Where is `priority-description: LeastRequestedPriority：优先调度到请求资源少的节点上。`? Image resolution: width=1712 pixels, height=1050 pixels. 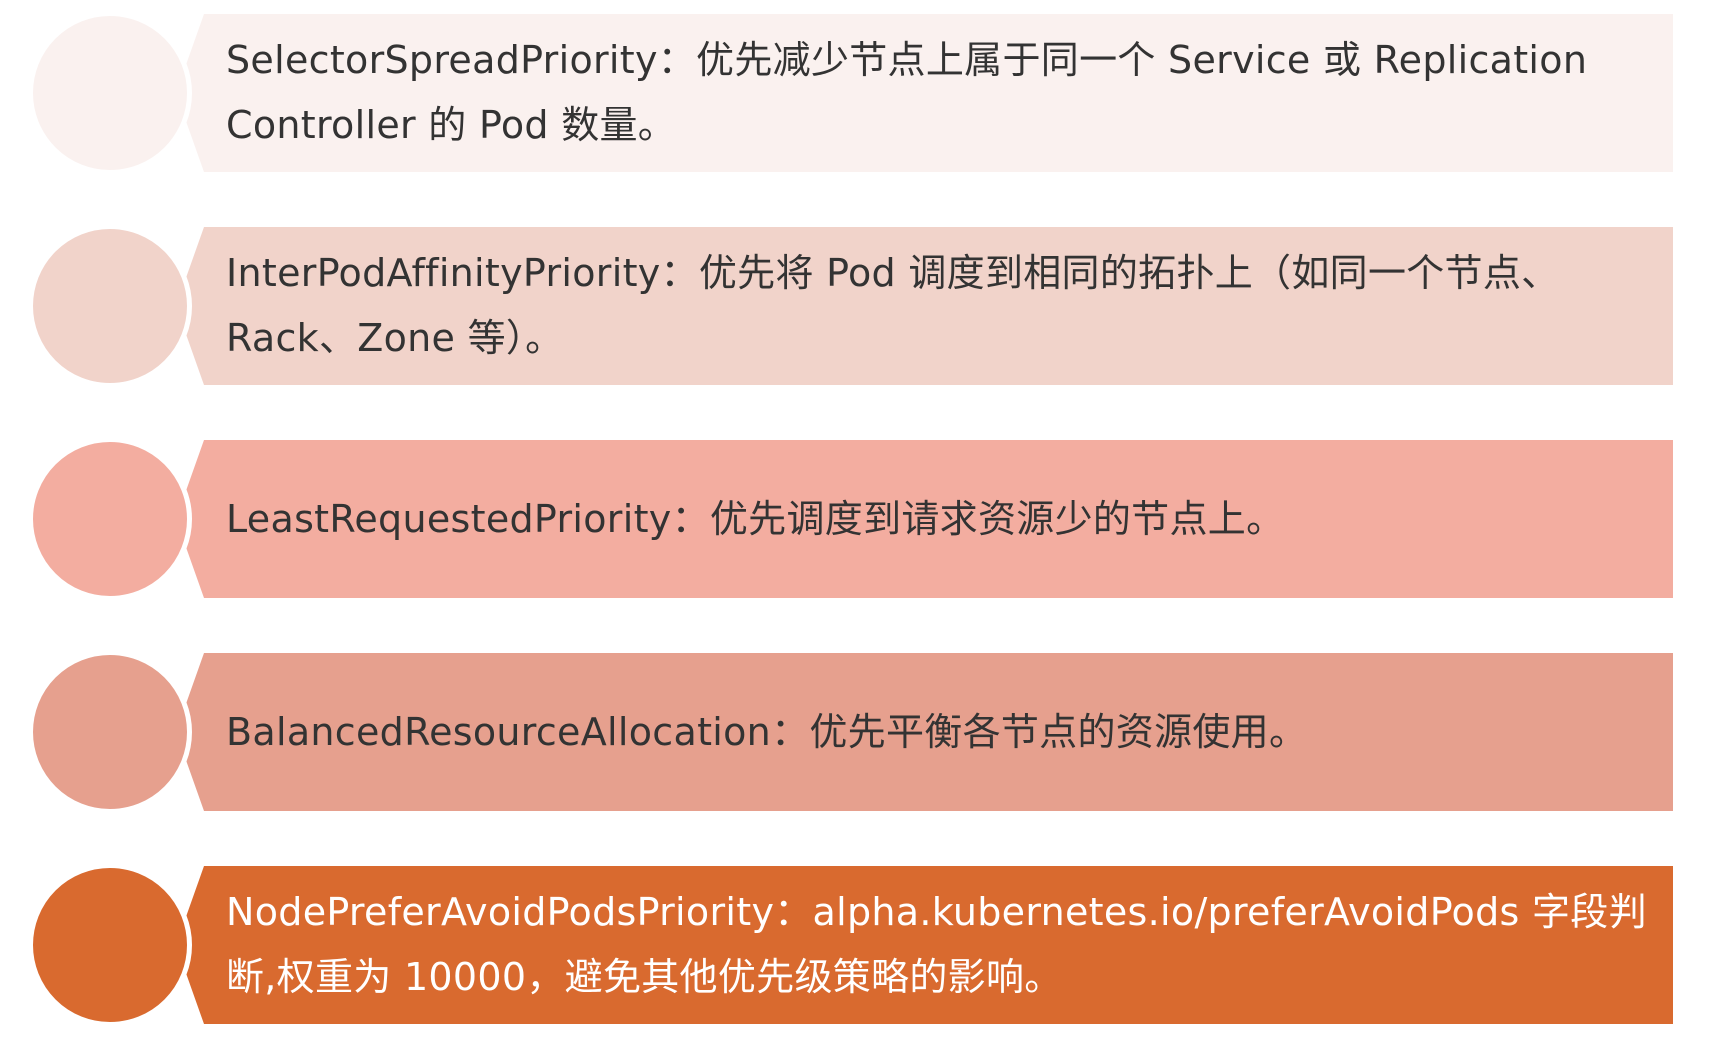 priority-description: LeastRequestedPriority：优先调度到请求资源少的节点上。 is located at coordinates (755, 518).